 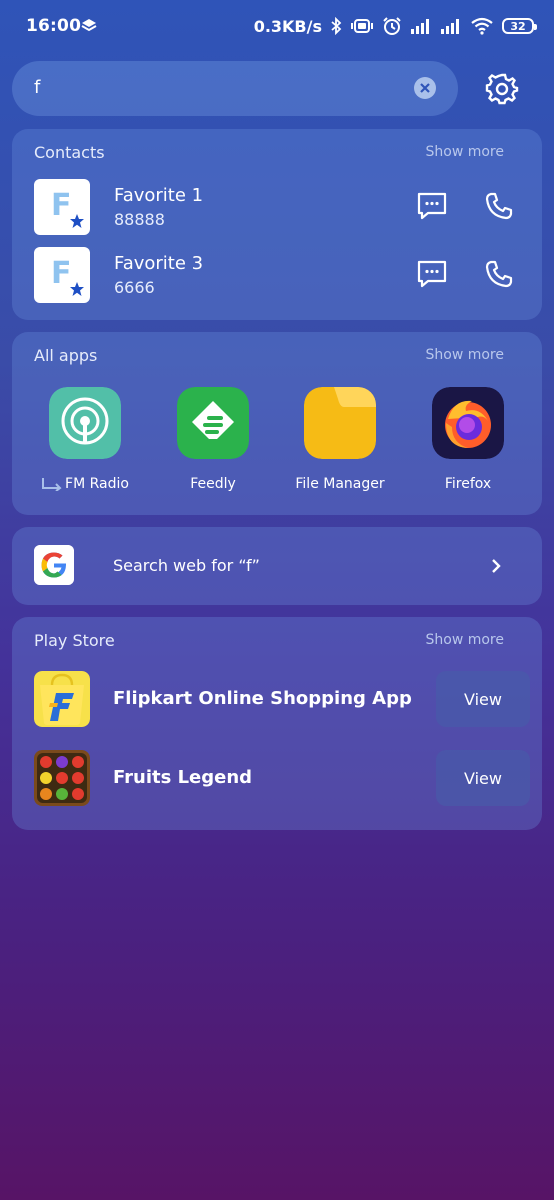 What do you see at coordinates (139, 219) in the screenshot?
I see `contact-number: 88888` at bounding box center [139, 219].